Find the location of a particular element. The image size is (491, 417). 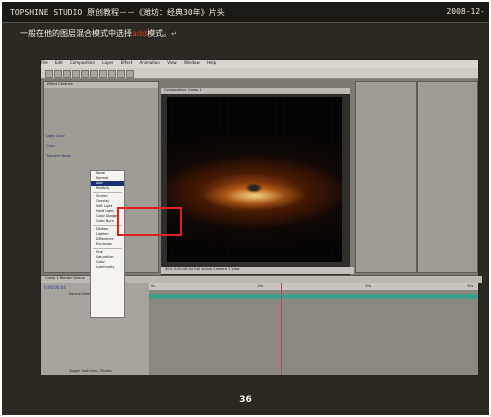

toggle-switches-label: Toggle Switches / Modes is located at coordinates (90, 371).